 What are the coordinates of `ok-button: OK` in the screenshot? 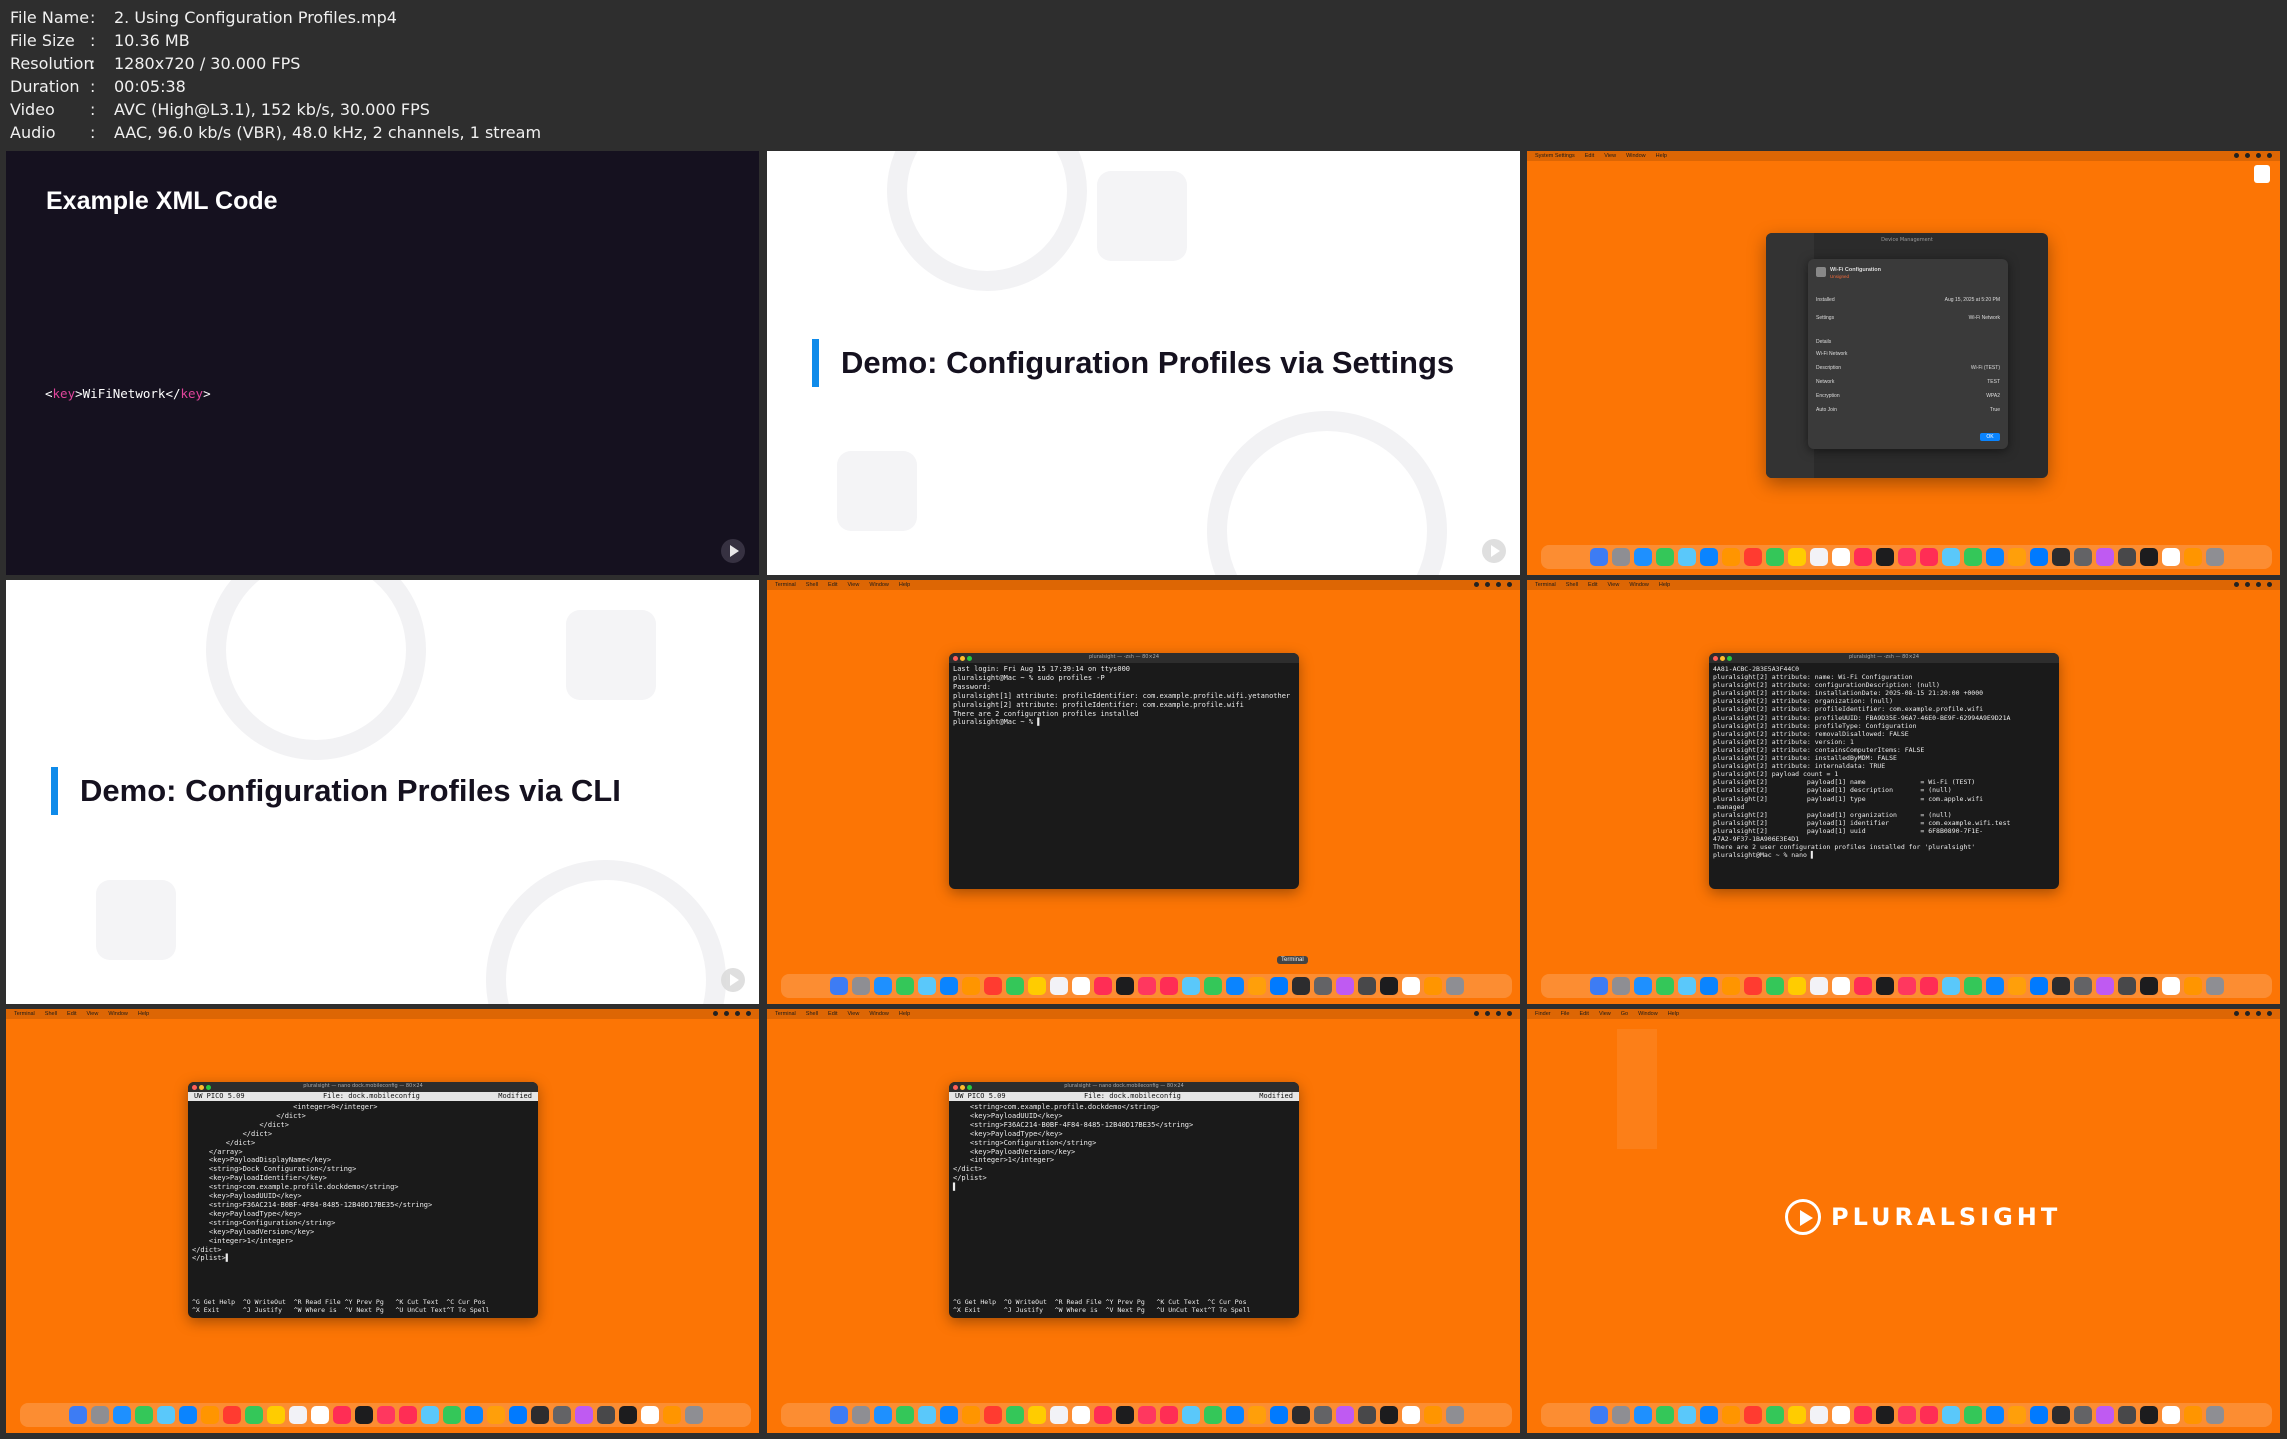 It's located at (1990, 437).